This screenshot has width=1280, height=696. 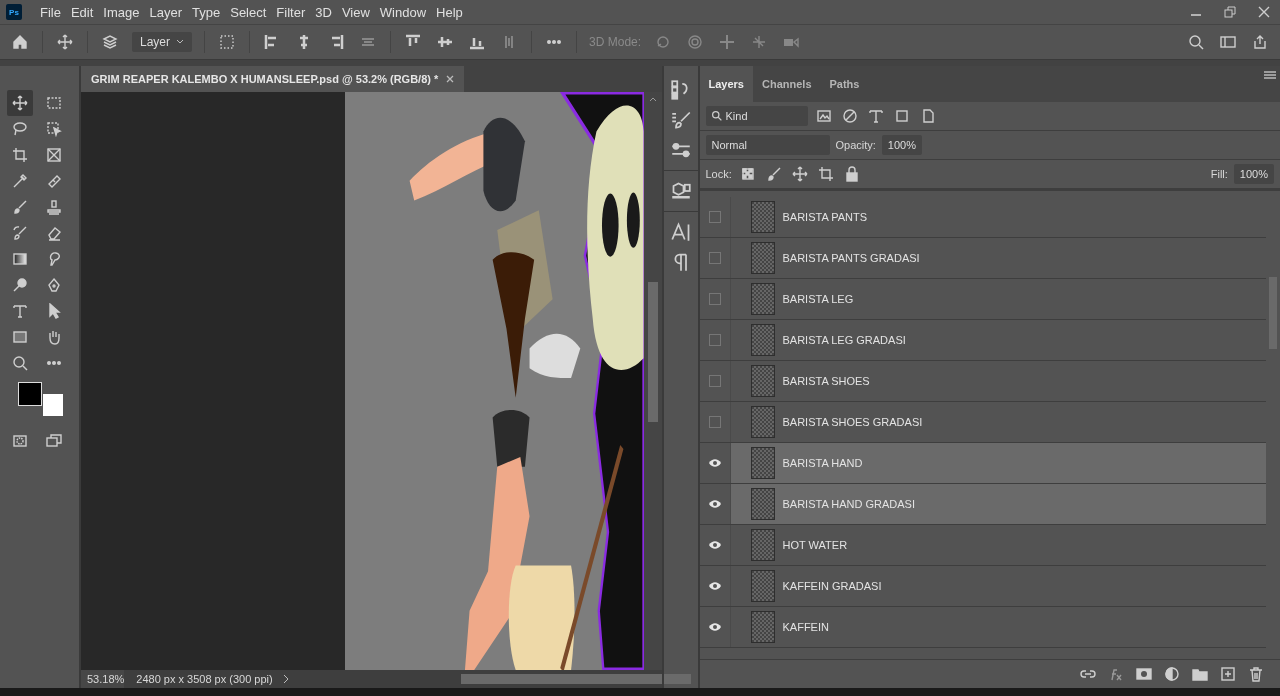 What do you see at coordinates (50, 12) in the screenshot?
I see `menu-item: File` at bounding box center [50, 12].